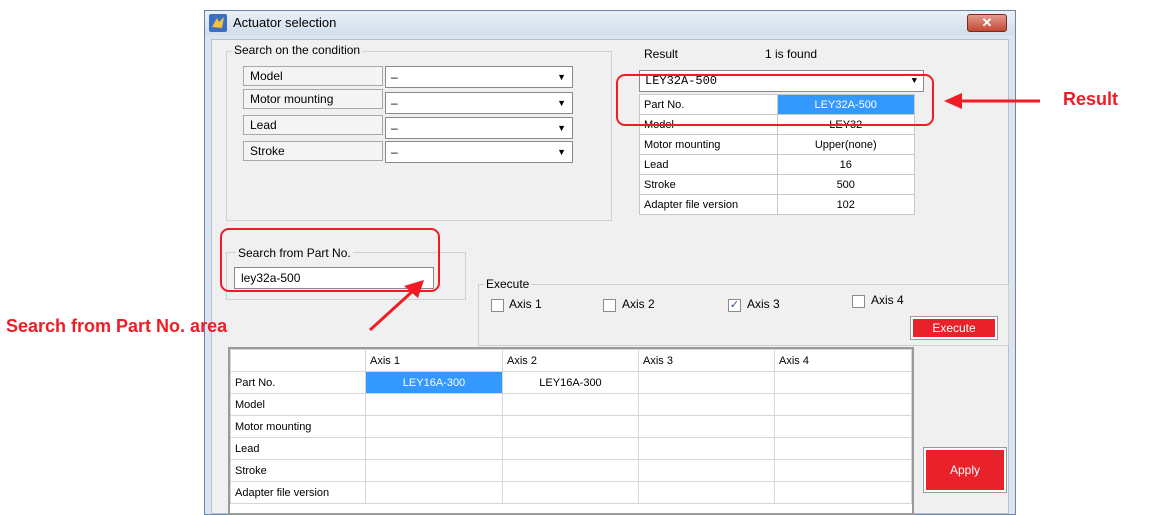 This screenshot has height=515, width=1151. What do you see at coordinates (117, 326) in the screenshot?
I see `part-search-annotation: Search from Part No. area` at bounding box center [117, 326].